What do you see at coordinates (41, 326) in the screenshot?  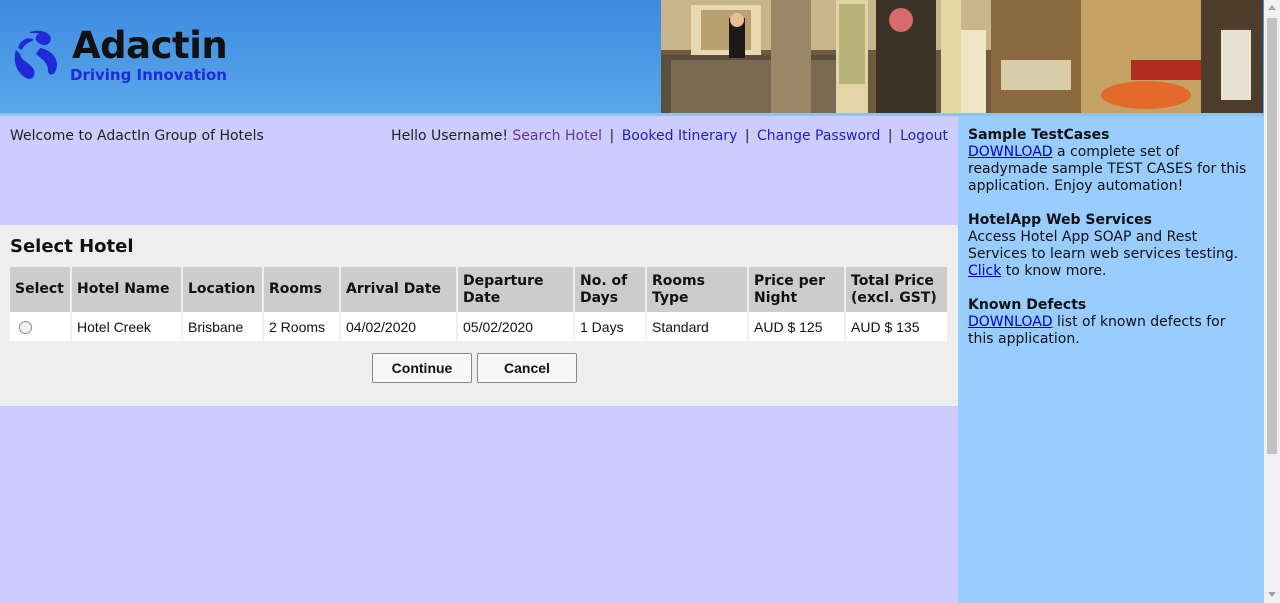 I see `select-cell` at bounding box center [41, 326].